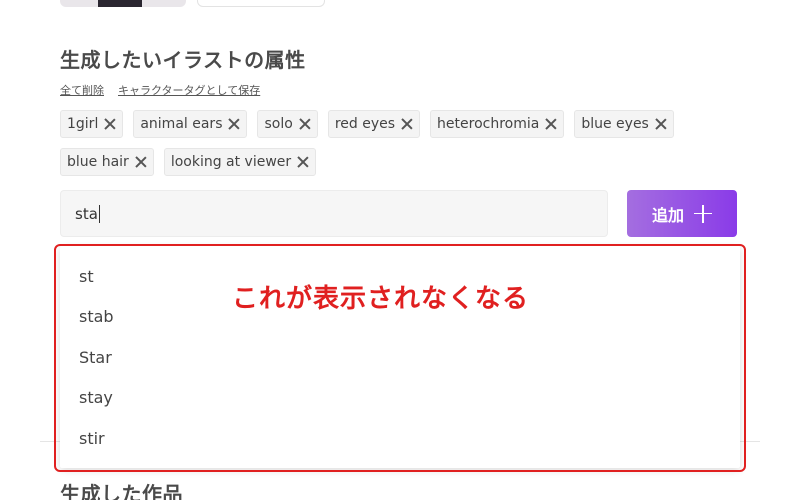  Describe the element at coordinates (189, 90) in the screenshot. I see `save-character-tag-link: キャラクタータグとして保存` at that location.